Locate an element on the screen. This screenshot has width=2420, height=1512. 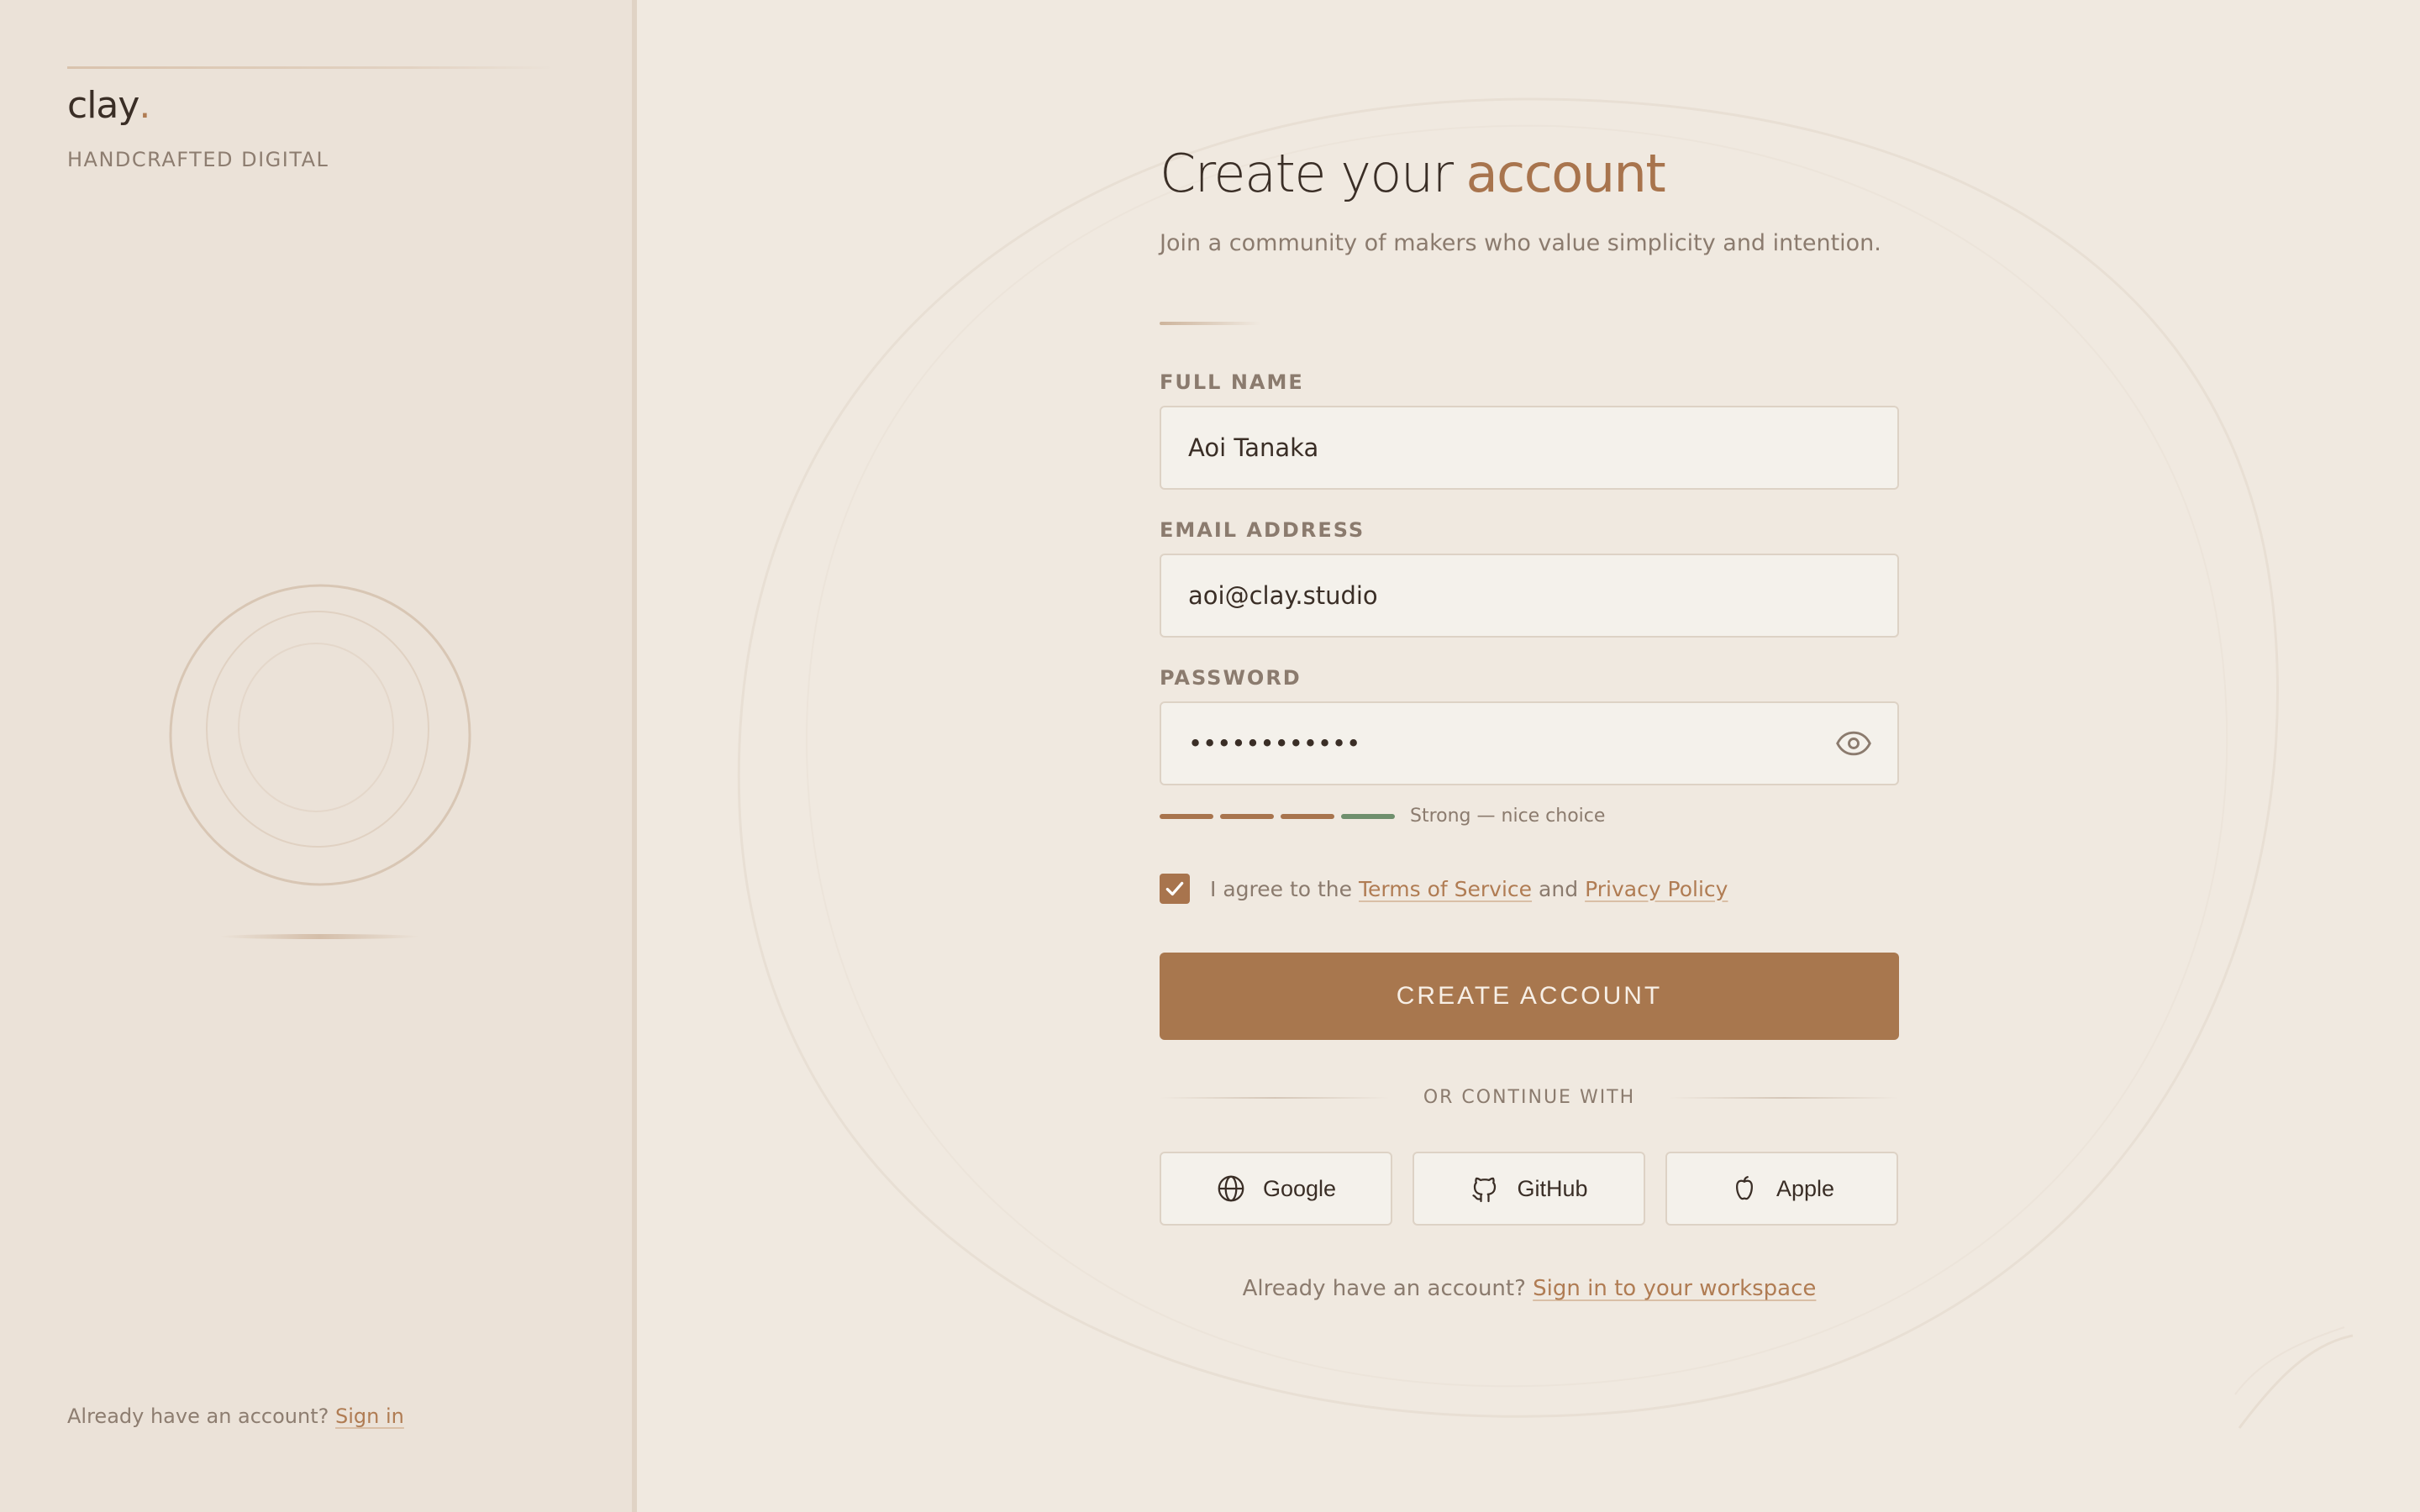
full-name-field-group: FULL NAME is located at coordinates (1529, 430).